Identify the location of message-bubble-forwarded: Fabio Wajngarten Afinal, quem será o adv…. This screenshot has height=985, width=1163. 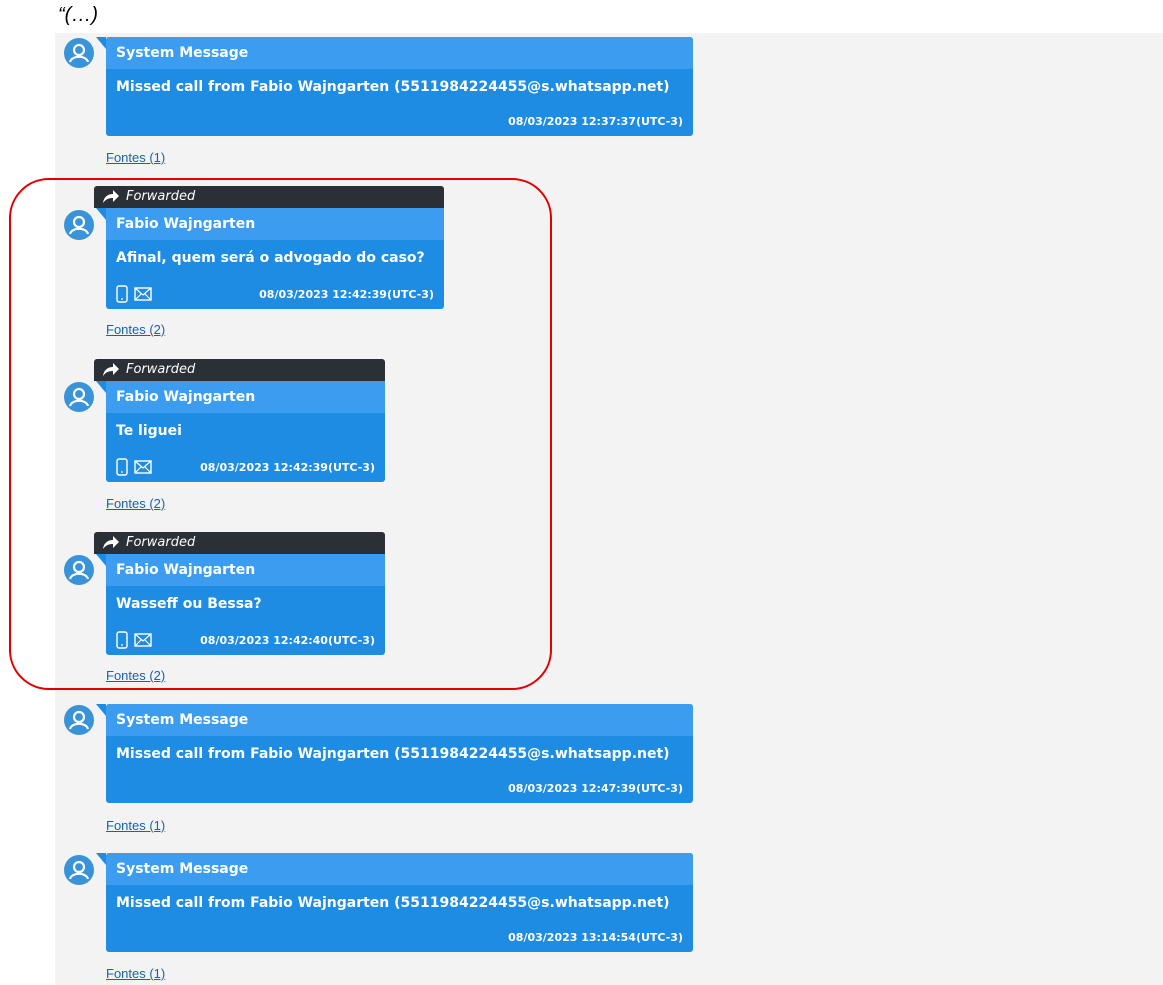
(270, 258).